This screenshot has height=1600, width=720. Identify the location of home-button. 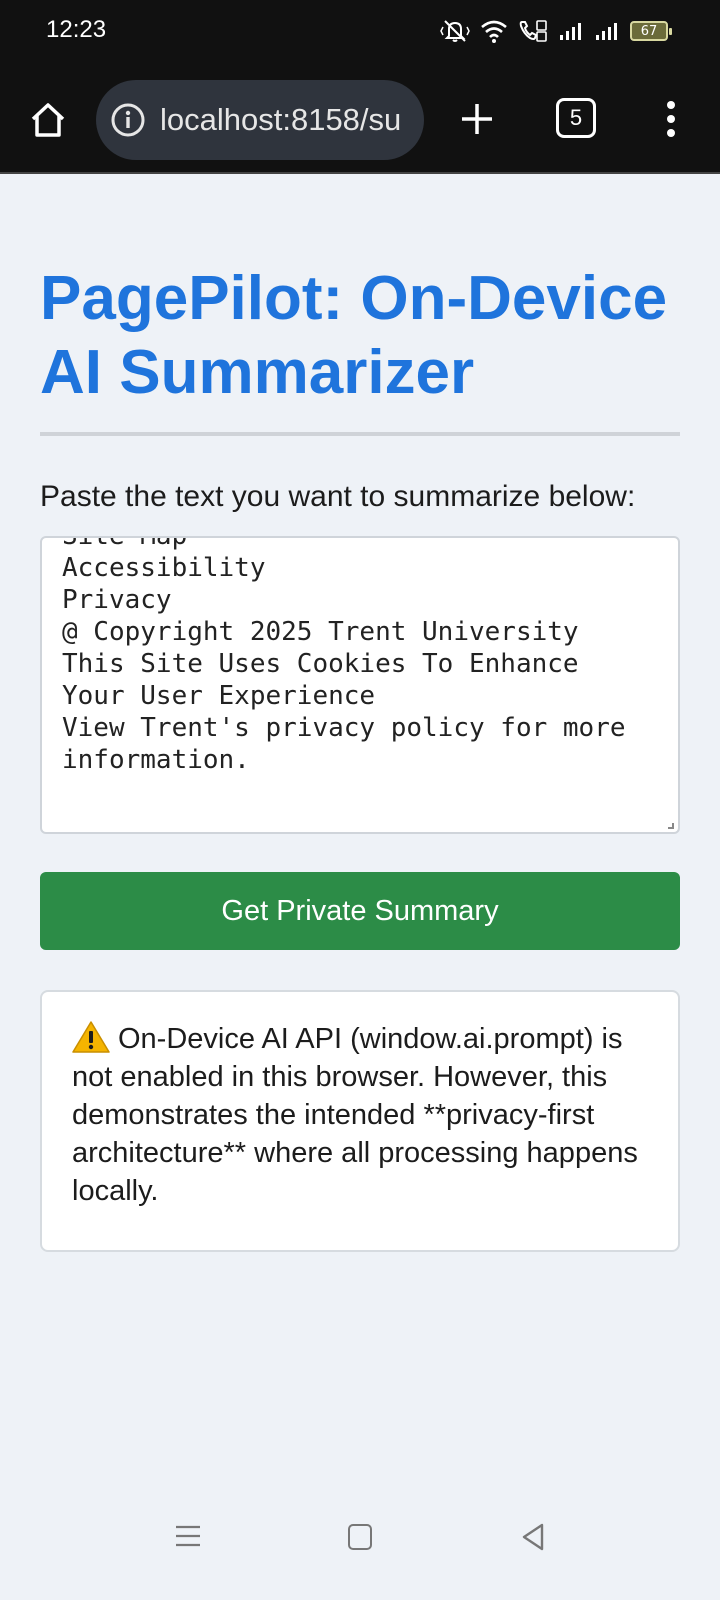
(48, 120).